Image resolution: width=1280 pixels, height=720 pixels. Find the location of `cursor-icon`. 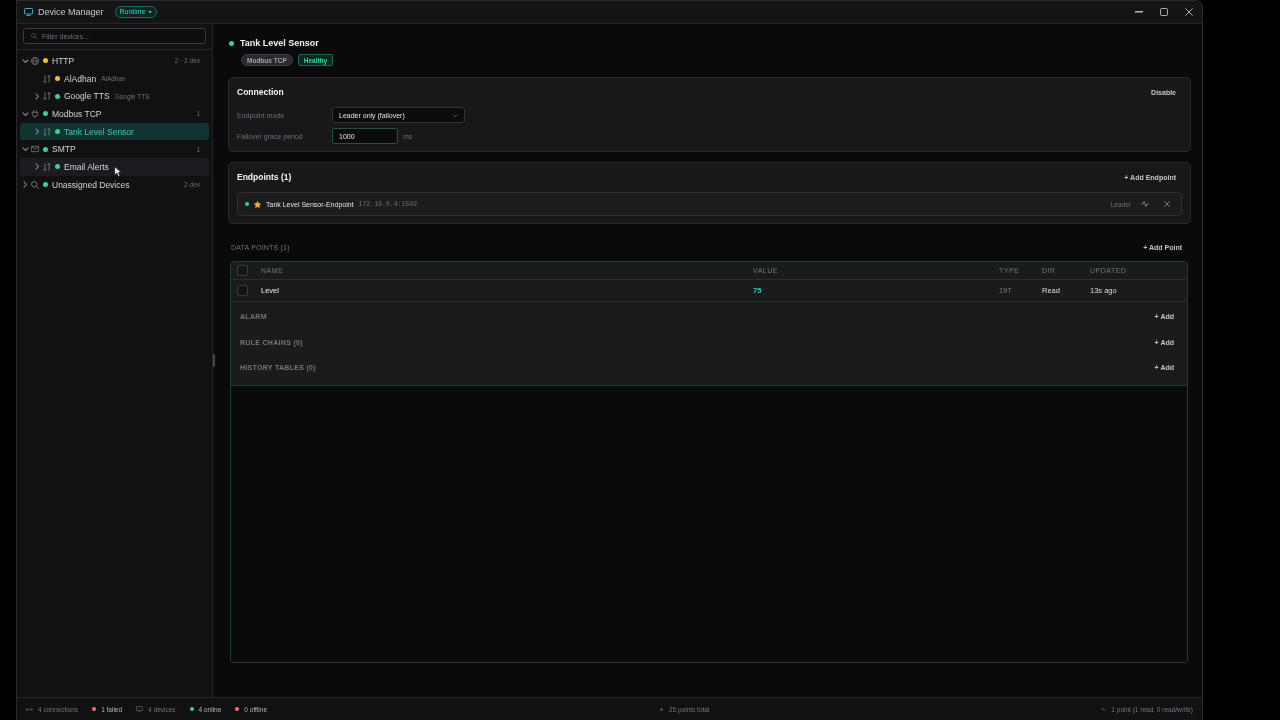

cursor-icon is located at coordinates (118, 171).